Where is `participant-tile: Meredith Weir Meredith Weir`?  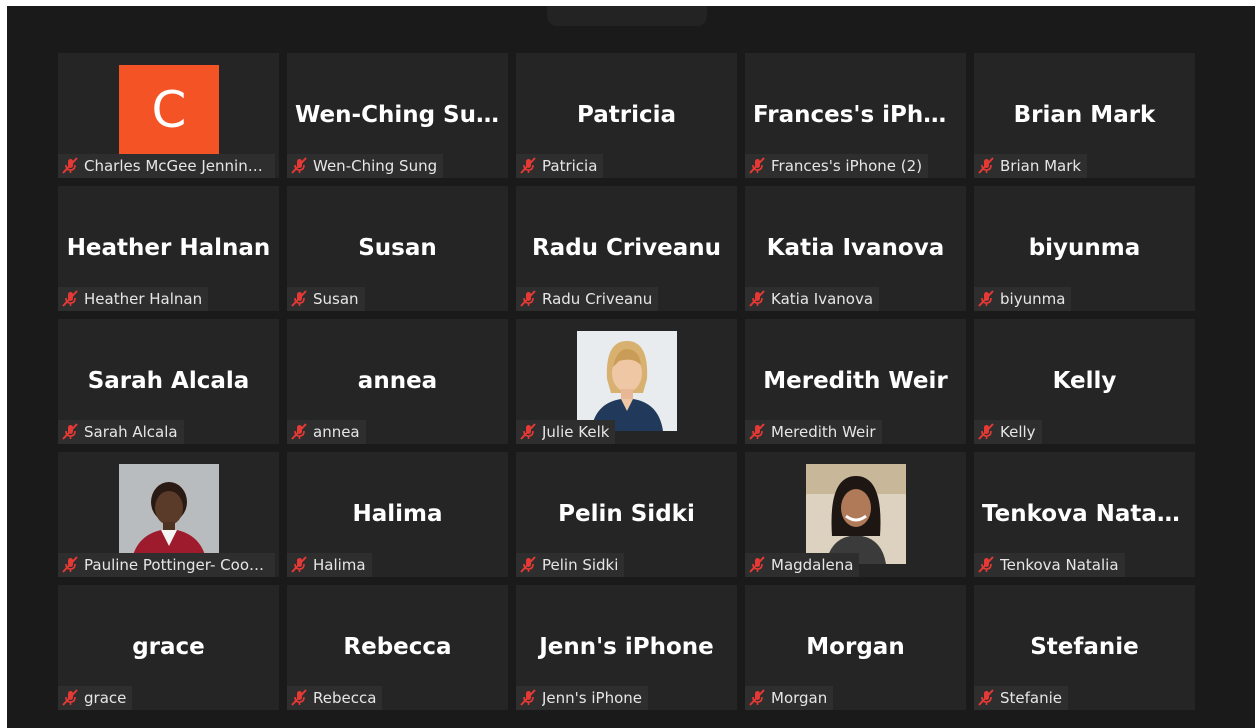 participant-tile: Meredith Weir Meredith Weir is located at coordinates (855, 381).